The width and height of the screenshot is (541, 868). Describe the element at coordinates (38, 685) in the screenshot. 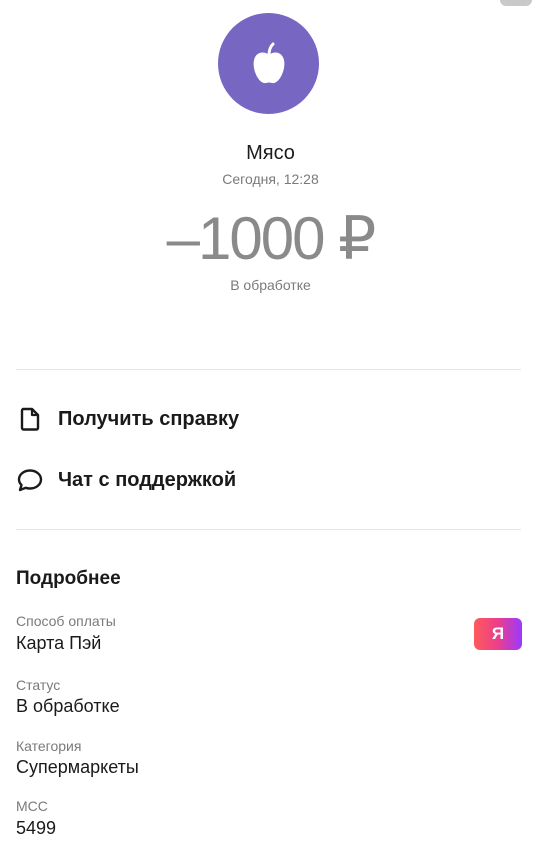

I see `status-label: Статус` at that location.